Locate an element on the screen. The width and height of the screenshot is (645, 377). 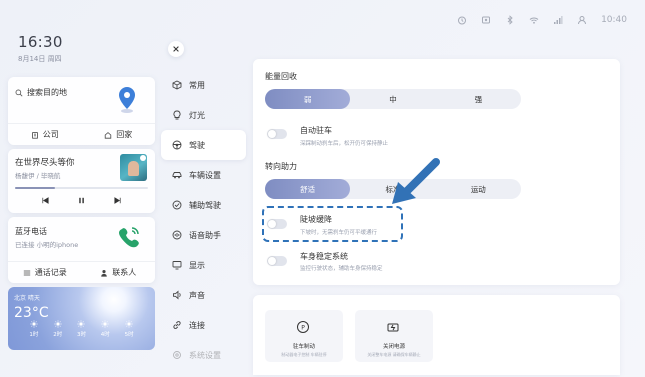
weather-forecast: 1时 2时 3时 4时 5时 is located at coordinates (81, 329).